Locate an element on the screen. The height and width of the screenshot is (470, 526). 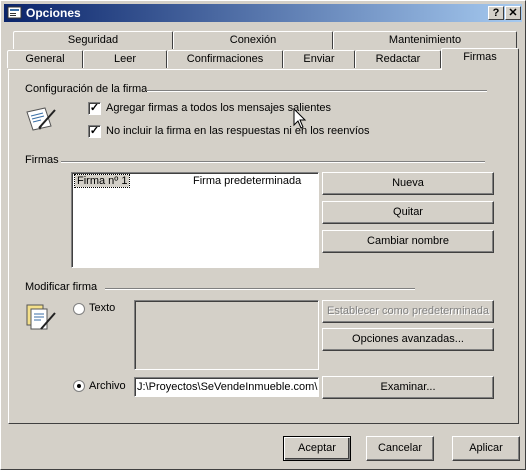
button-label: Cancelar is located at coordinates (400, 448).